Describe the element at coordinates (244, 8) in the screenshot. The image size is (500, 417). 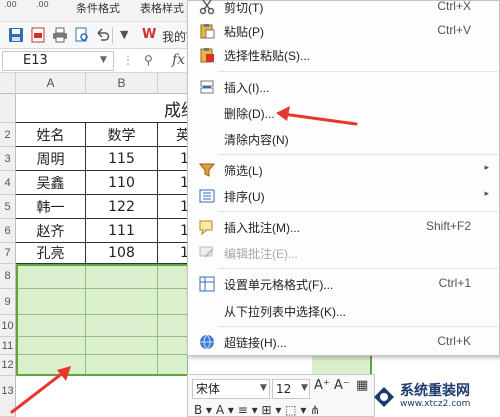
I see `menu-item-label: 剪切(T)` at that location.